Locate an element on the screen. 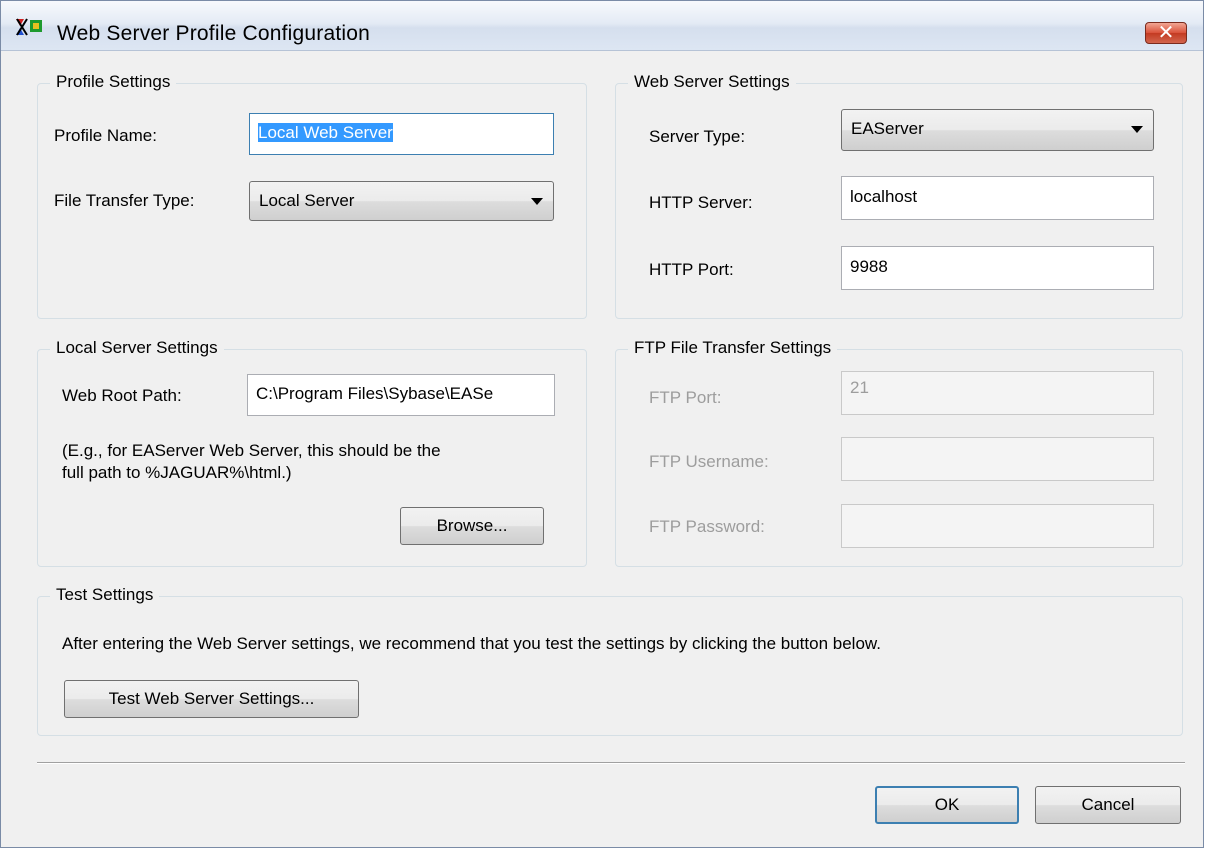  ok-button-label: OK is located at coordinates (947, 804).